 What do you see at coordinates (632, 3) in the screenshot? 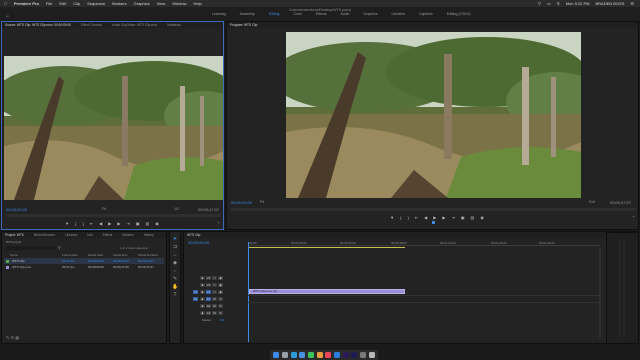
I see `control-center-icon: ☰` at bounding box center [632, 3].